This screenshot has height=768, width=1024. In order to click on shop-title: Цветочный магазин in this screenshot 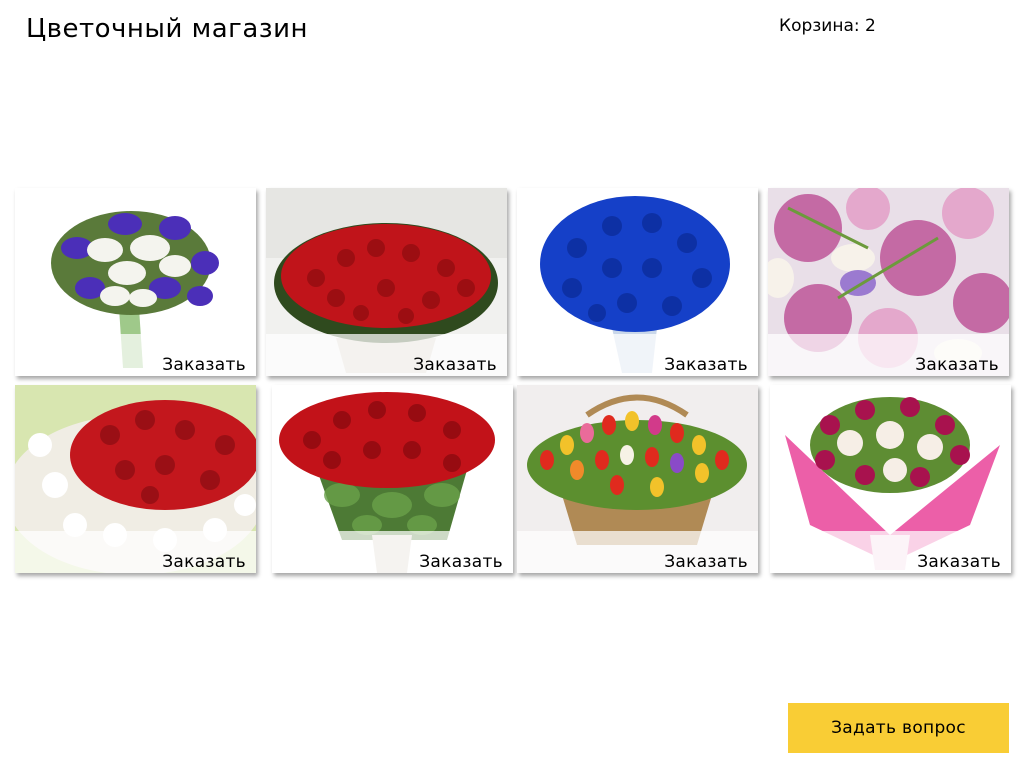, I will do `click(167, 29)`.